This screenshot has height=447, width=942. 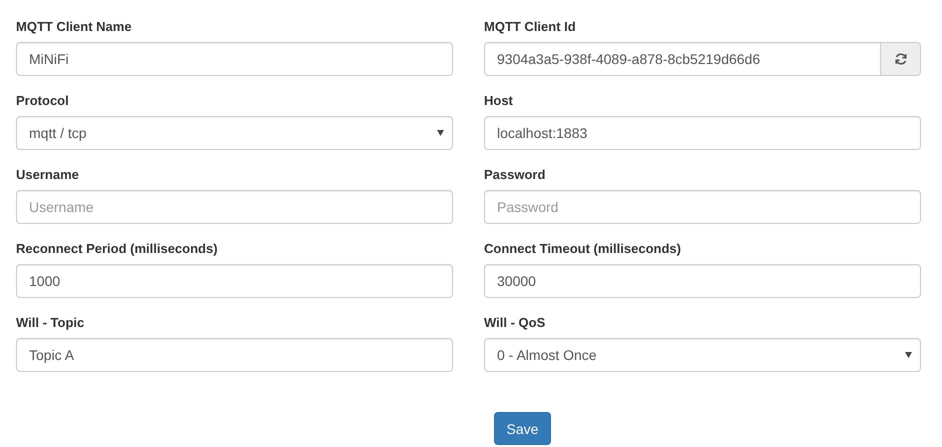 I want to click on input-field: Username, so click(x=234, y=207).